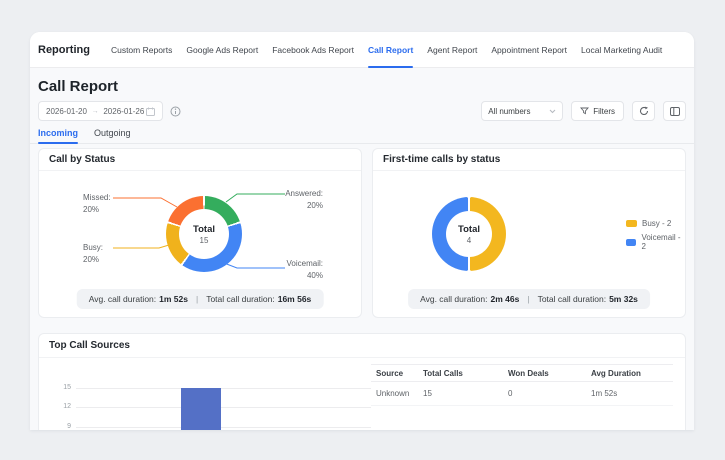  What do you see at coordinates (97, 203) in the screenshot?
I see `callout-missed: Missed: 20%` at bounding box center [97, 203].